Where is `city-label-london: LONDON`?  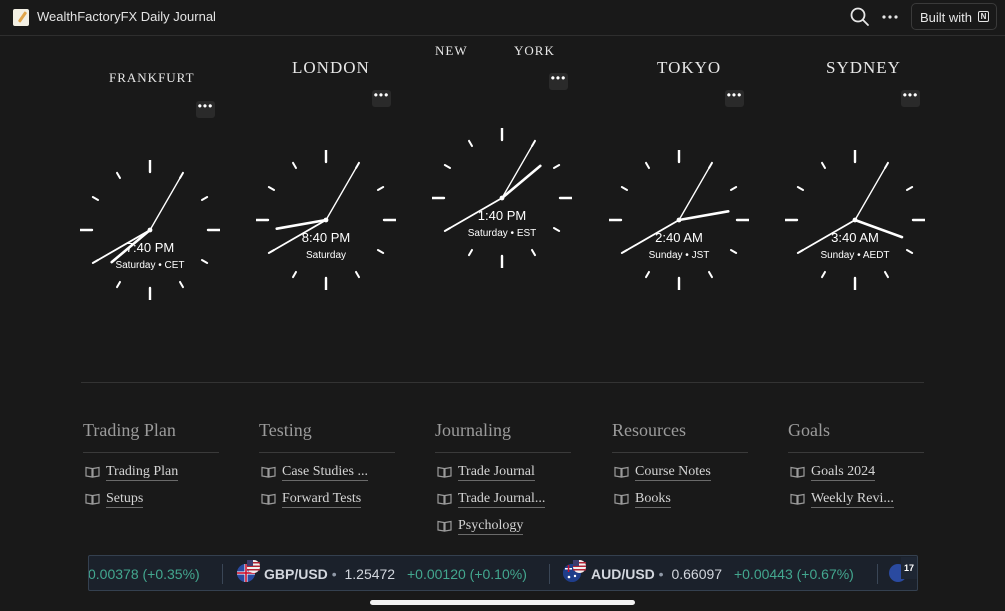
city-label-london: LONDON is located at coordinates (331, 67).